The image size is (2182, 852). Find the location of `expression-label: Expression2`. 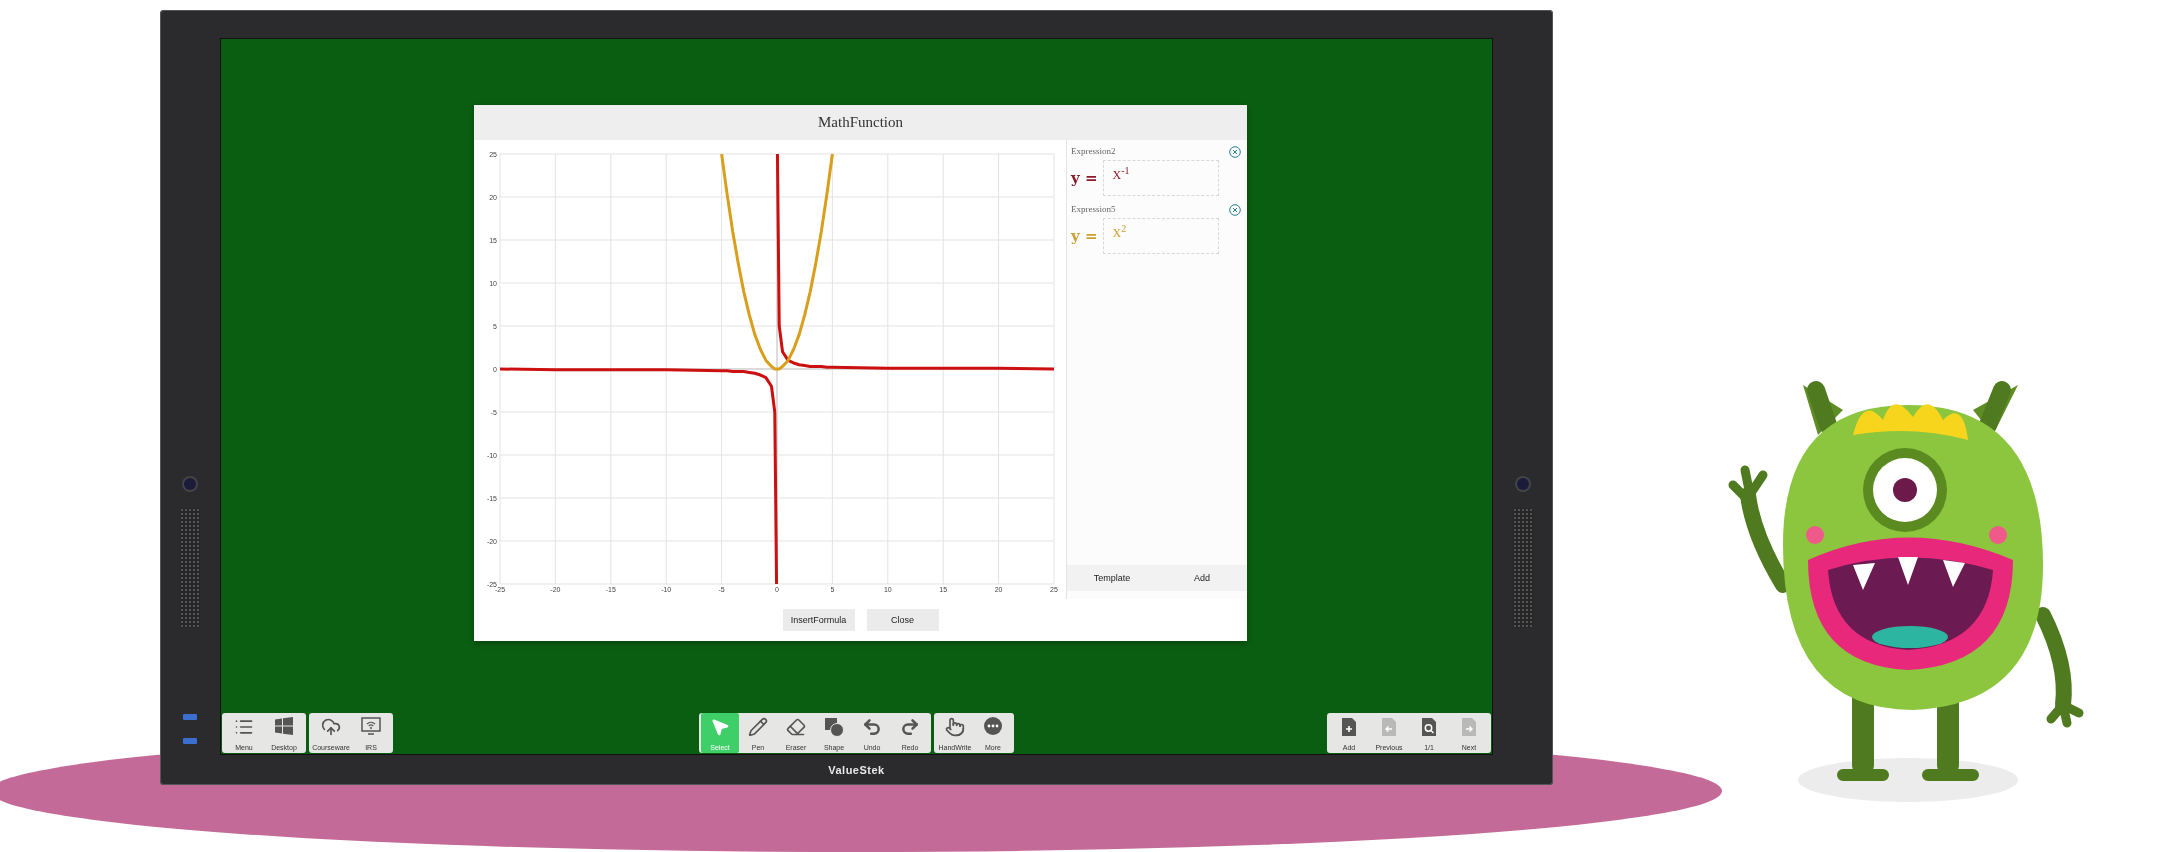

expression-label: Expression2 is located at coordinates (1093, 151).